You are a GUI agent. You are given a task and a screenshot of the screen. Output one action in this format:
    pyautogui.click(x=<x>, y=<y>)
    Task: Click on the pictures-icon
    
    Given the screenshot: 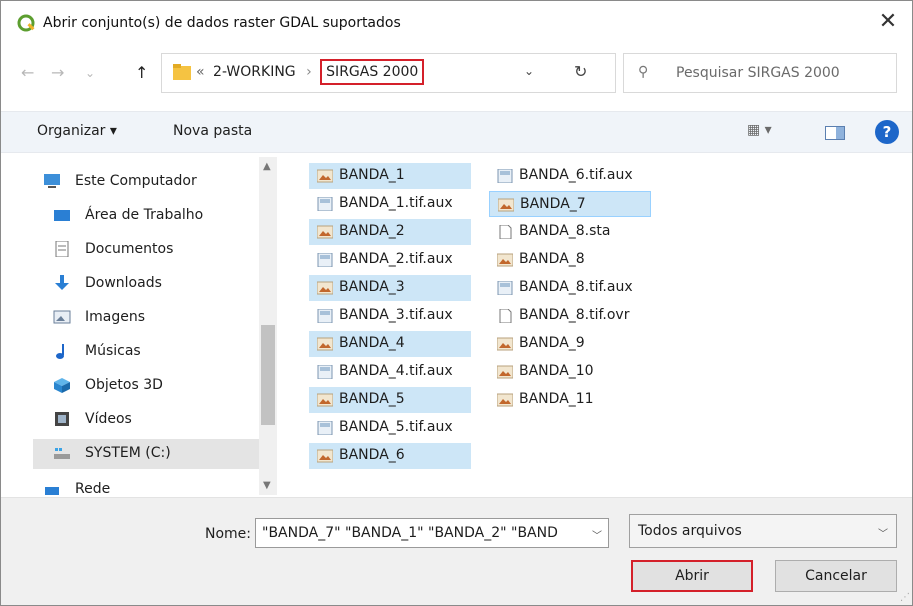 What is the action you would take?
    pyautogui.click(x=62, y=317)
    